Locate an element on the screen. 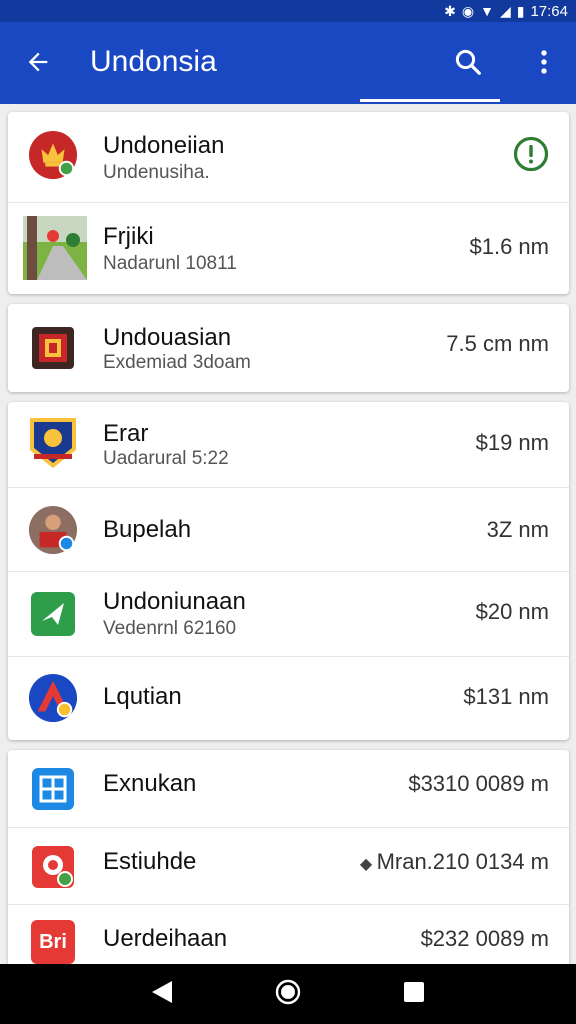 Image resolution: width=576 pixels, height=1024 pixels. more-vert-icon is located at coordinates (544, 62).